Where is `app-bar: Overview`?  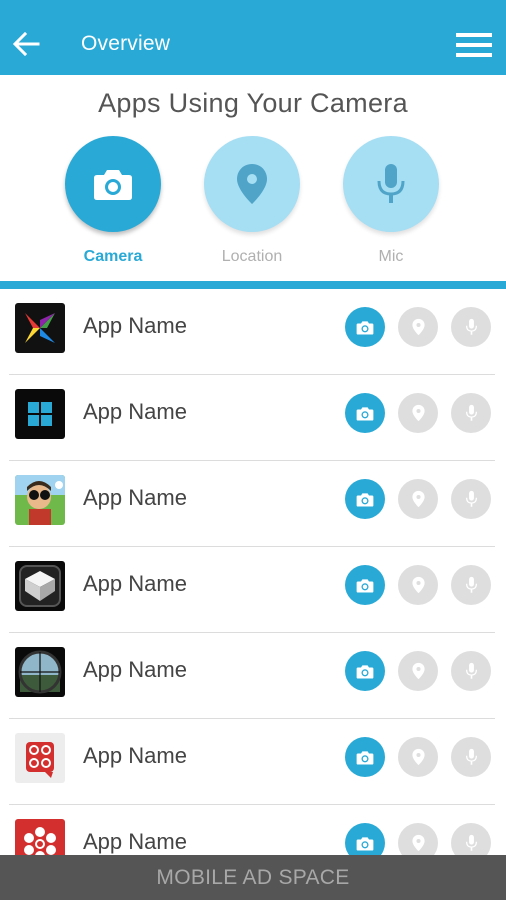
app-bar: Overview is located at coordinates (253, 37).